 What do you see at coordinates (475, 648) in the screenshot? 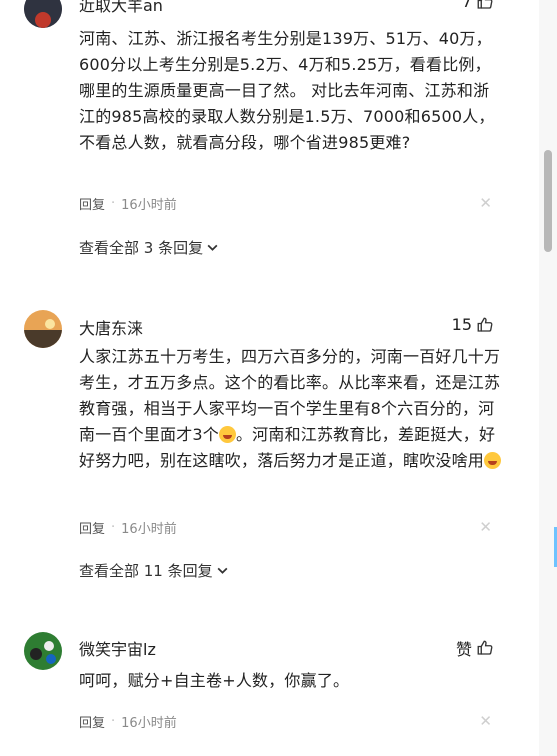
I see `like-button: 赞` at bounding box center [475, 648].